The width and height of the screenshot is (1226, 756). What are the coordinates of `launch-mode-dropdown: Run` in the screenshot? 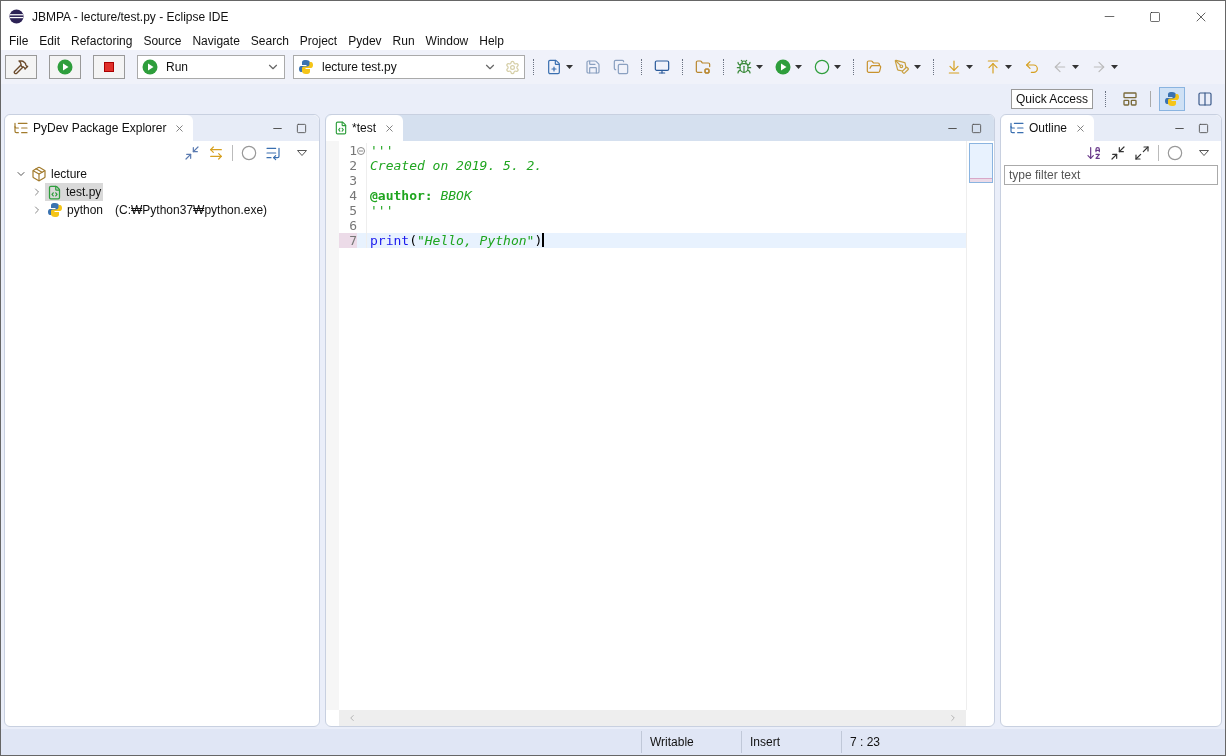 It's located at (211, 67).